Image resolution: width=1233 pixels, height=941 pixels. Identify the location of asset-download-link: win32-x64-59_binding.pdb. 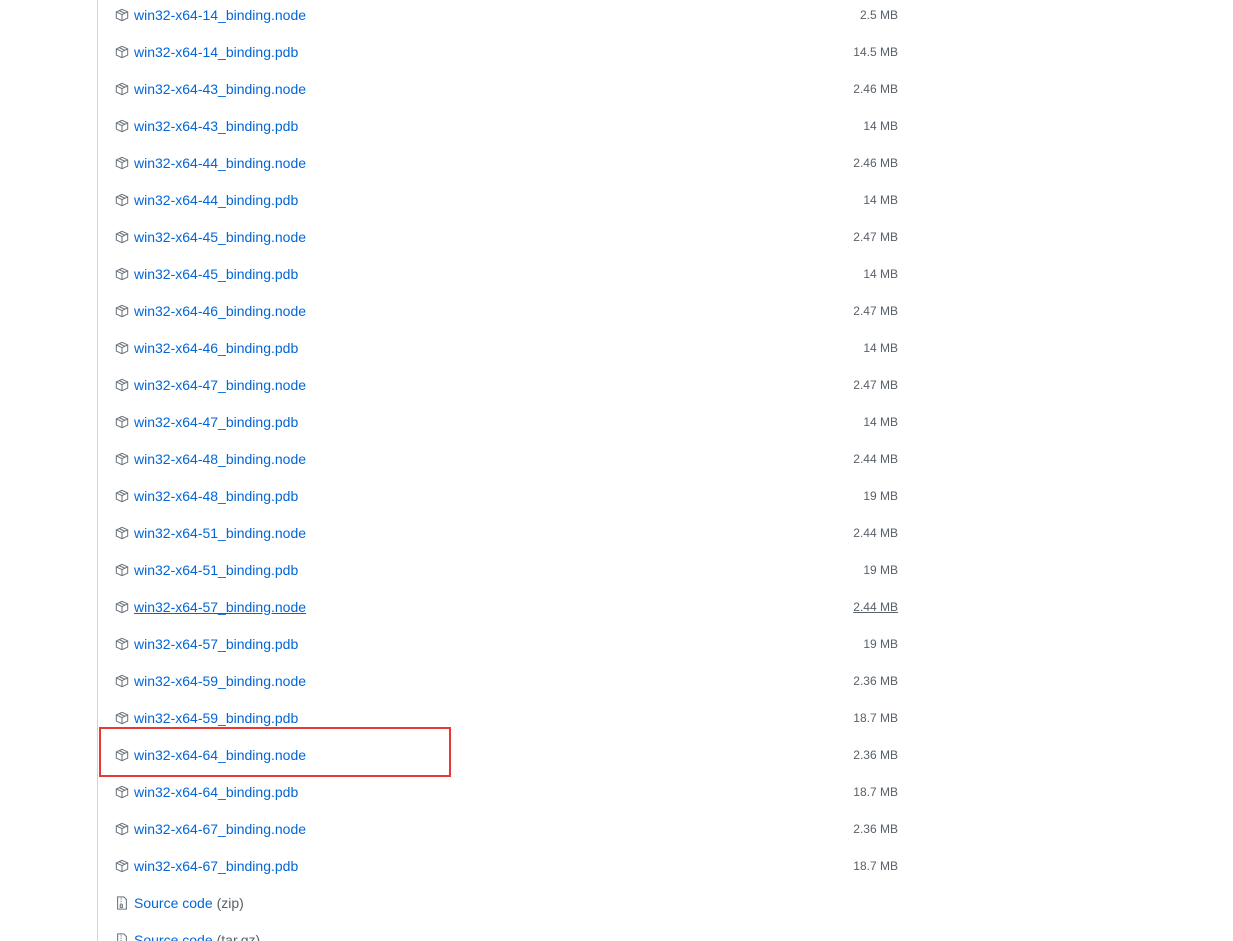
(206, 718).